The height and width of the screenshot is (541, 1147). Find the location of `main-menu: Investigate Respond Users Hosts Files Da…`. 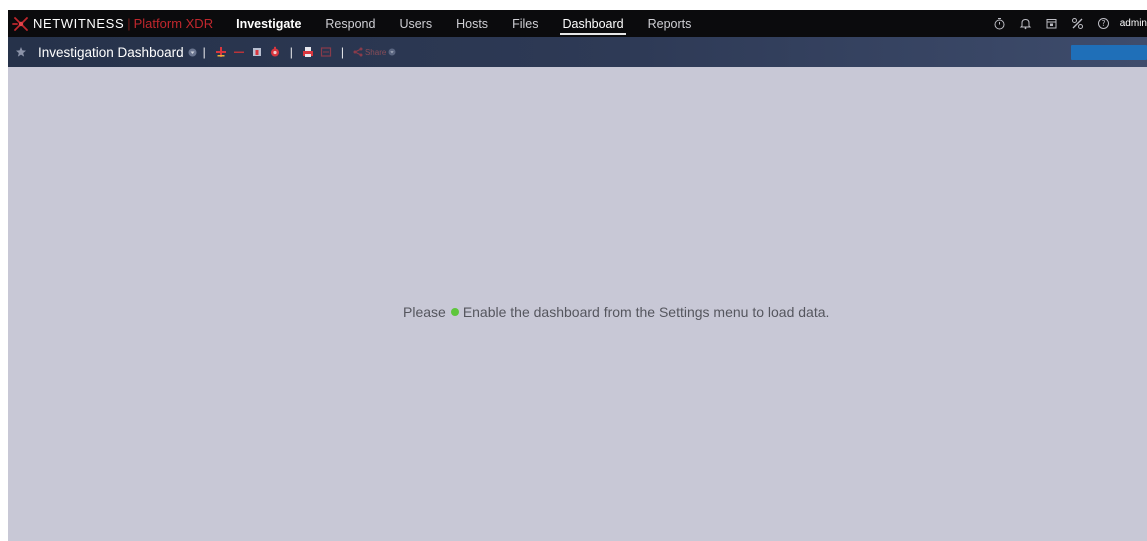

main-menu: Investigate Respond Users Hosts Files Da… is located at coordinates (463, 23).